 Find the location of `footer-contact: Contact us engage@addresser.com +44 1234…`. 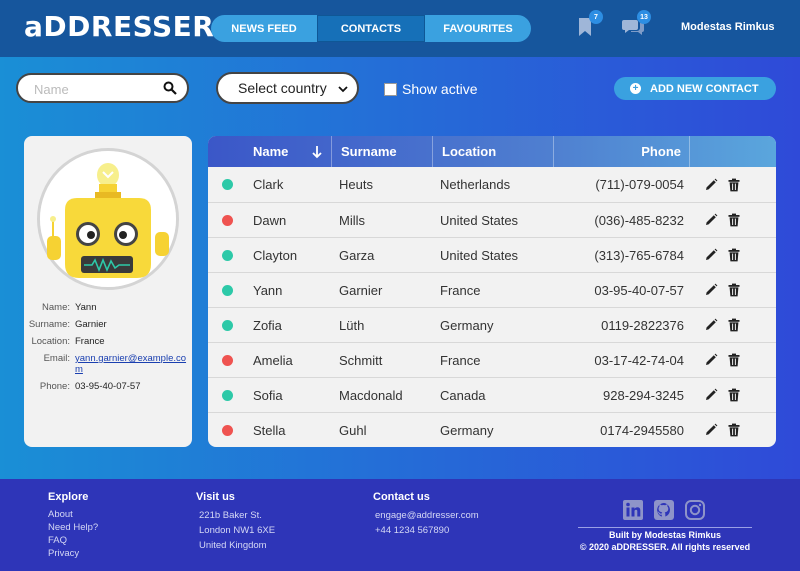

footer-contact: Contact us engage@addresser.com +44 1234… is located at coordinates (426, 514).